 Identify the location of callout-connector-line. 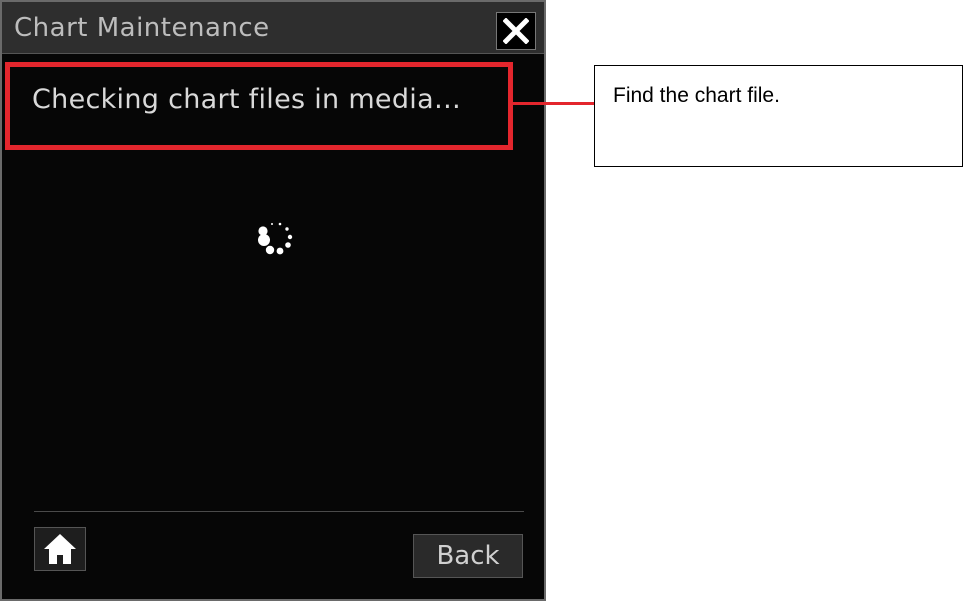
(554, 103).